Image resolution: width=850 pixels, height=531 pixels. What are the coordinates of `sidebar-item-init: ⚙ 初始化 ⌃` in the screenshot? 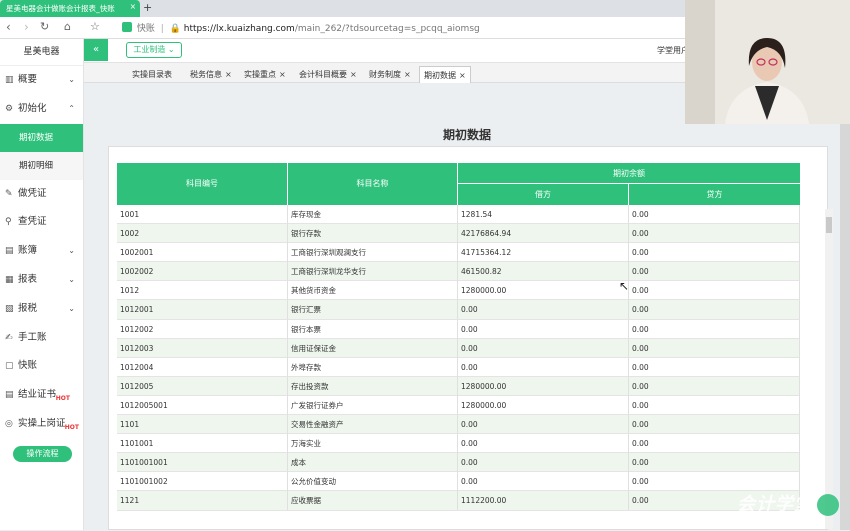 It's located at (41, 109).